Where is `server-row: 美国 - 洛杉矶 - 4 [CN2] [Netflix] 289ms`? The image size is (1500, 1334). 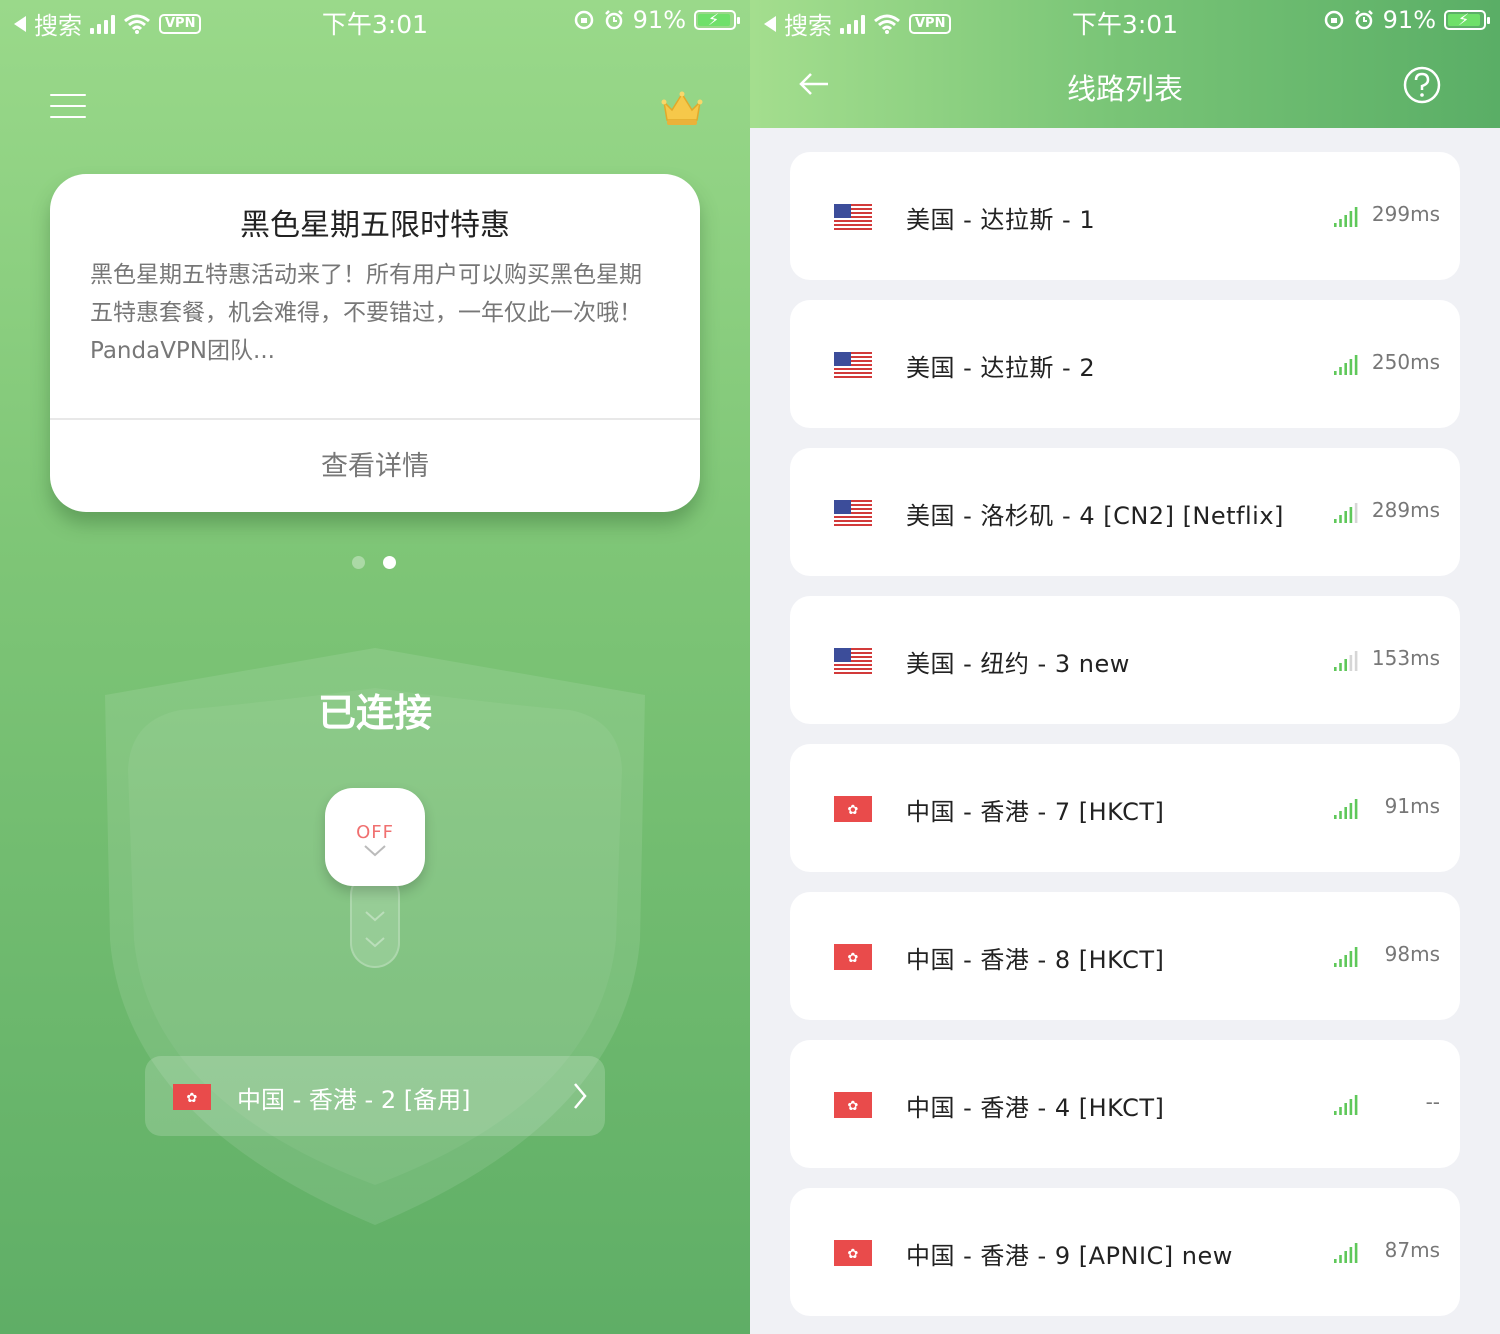
server-row: 美国 - 洛杉矶 - 4 [CN2] [Netflix] 289ms is located at coordinates (1125, 512).